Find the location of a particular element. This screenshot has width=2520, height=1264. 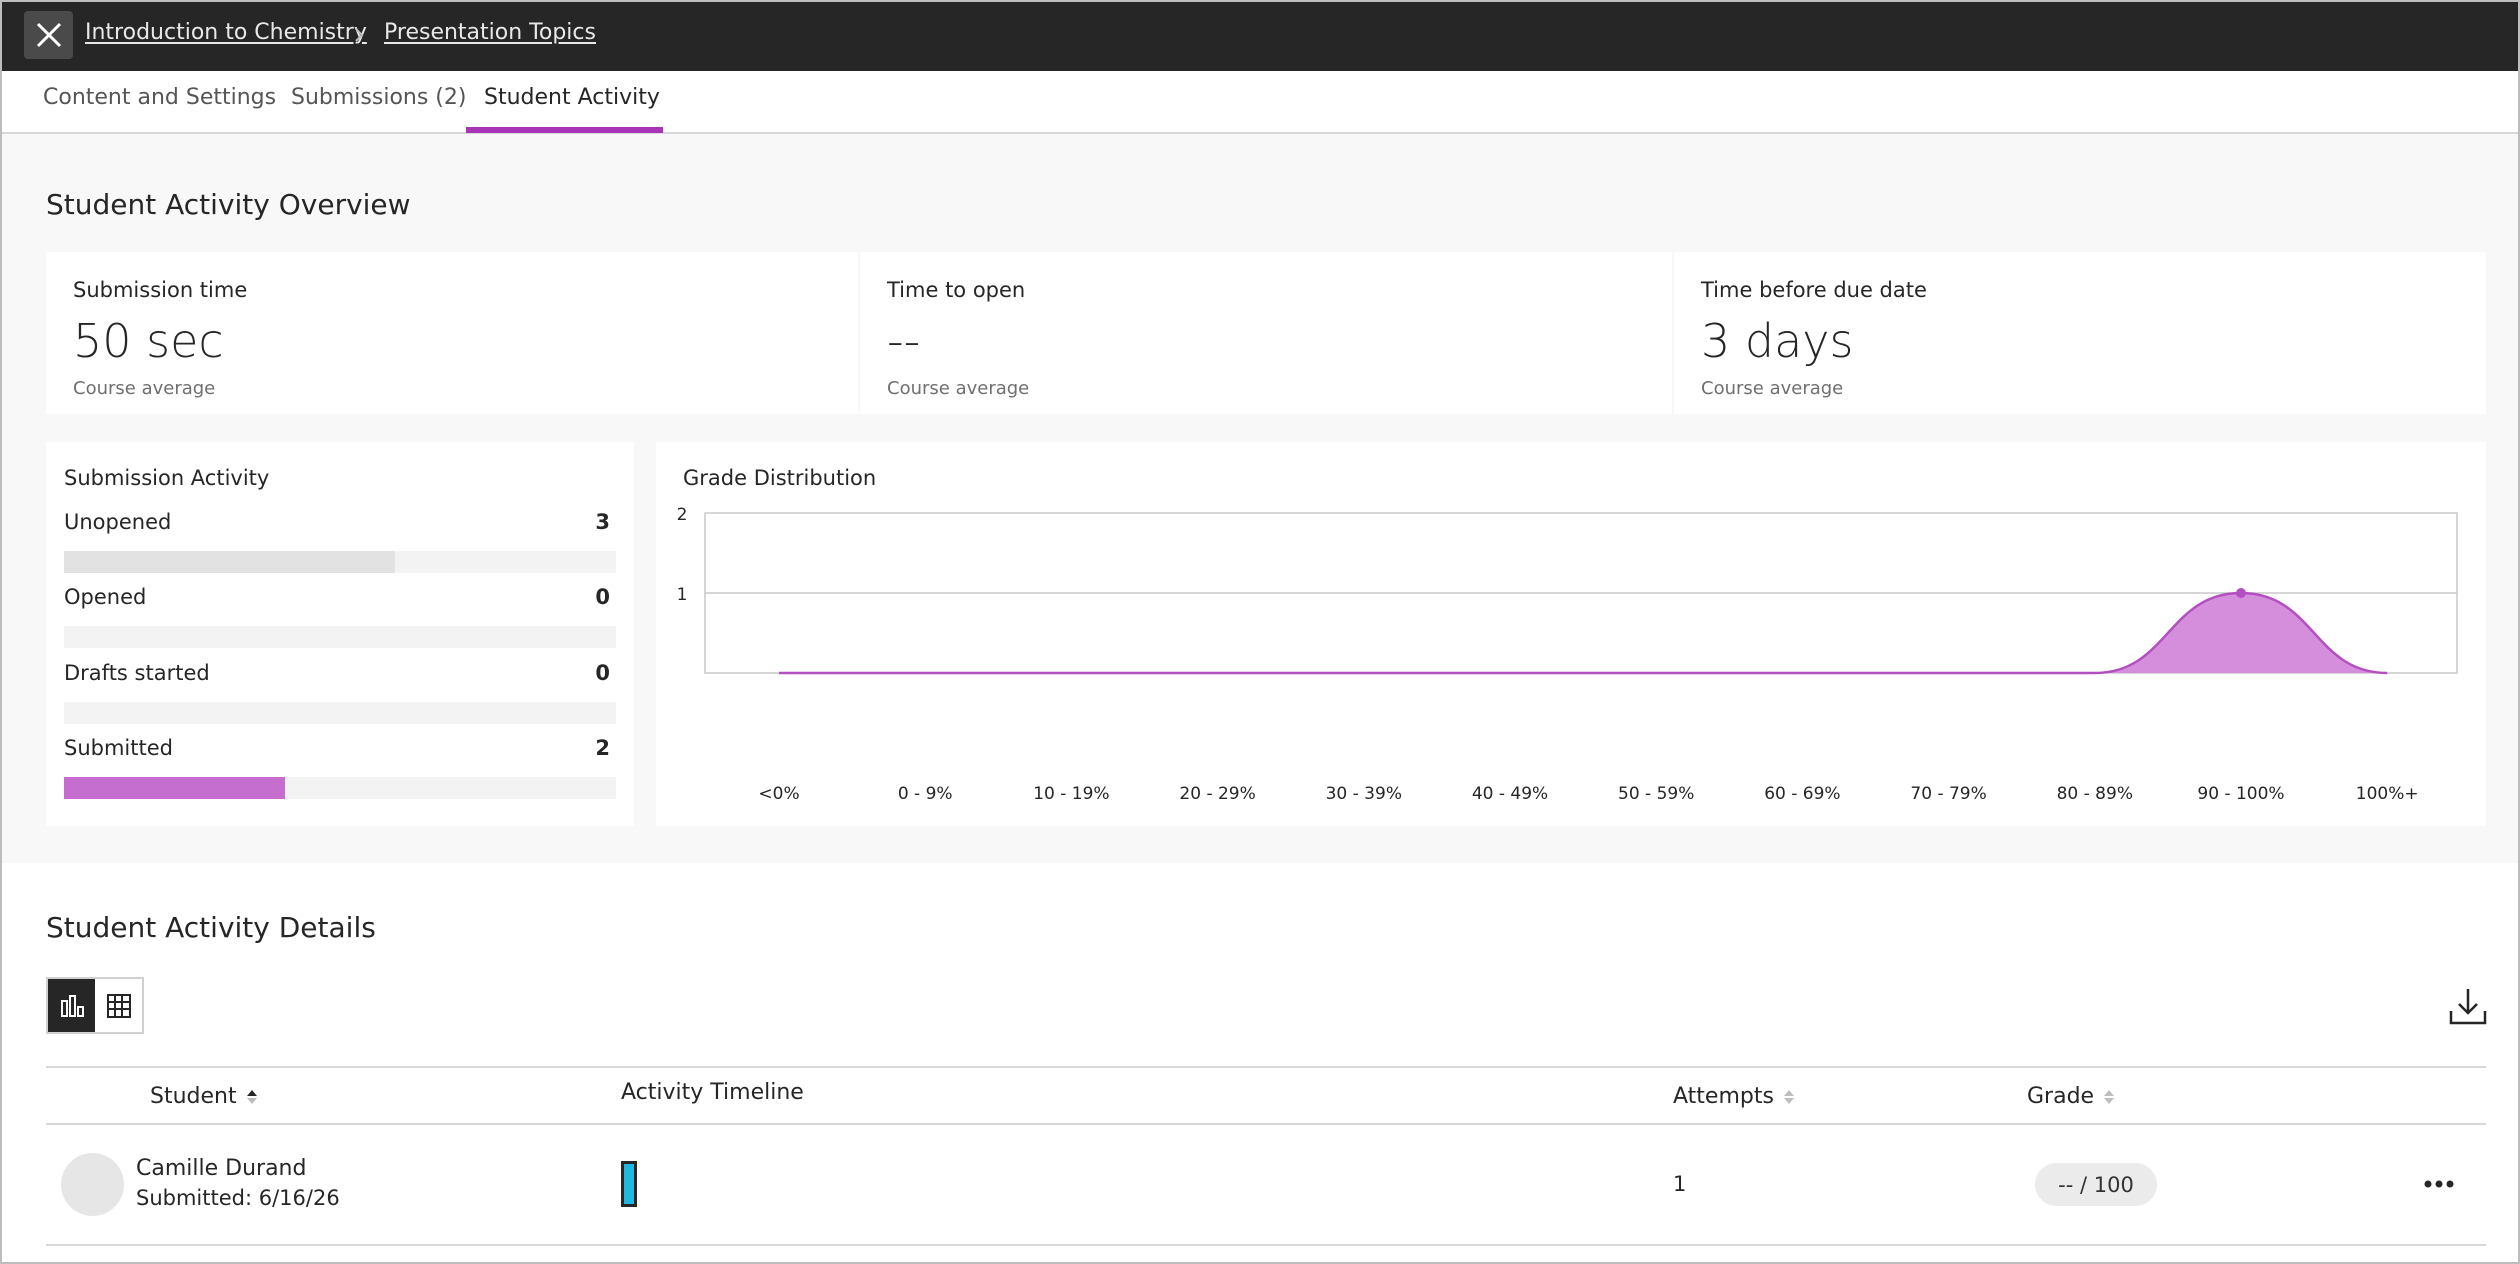

table-header-bottom-border is located at coordinates (1266, 1124).